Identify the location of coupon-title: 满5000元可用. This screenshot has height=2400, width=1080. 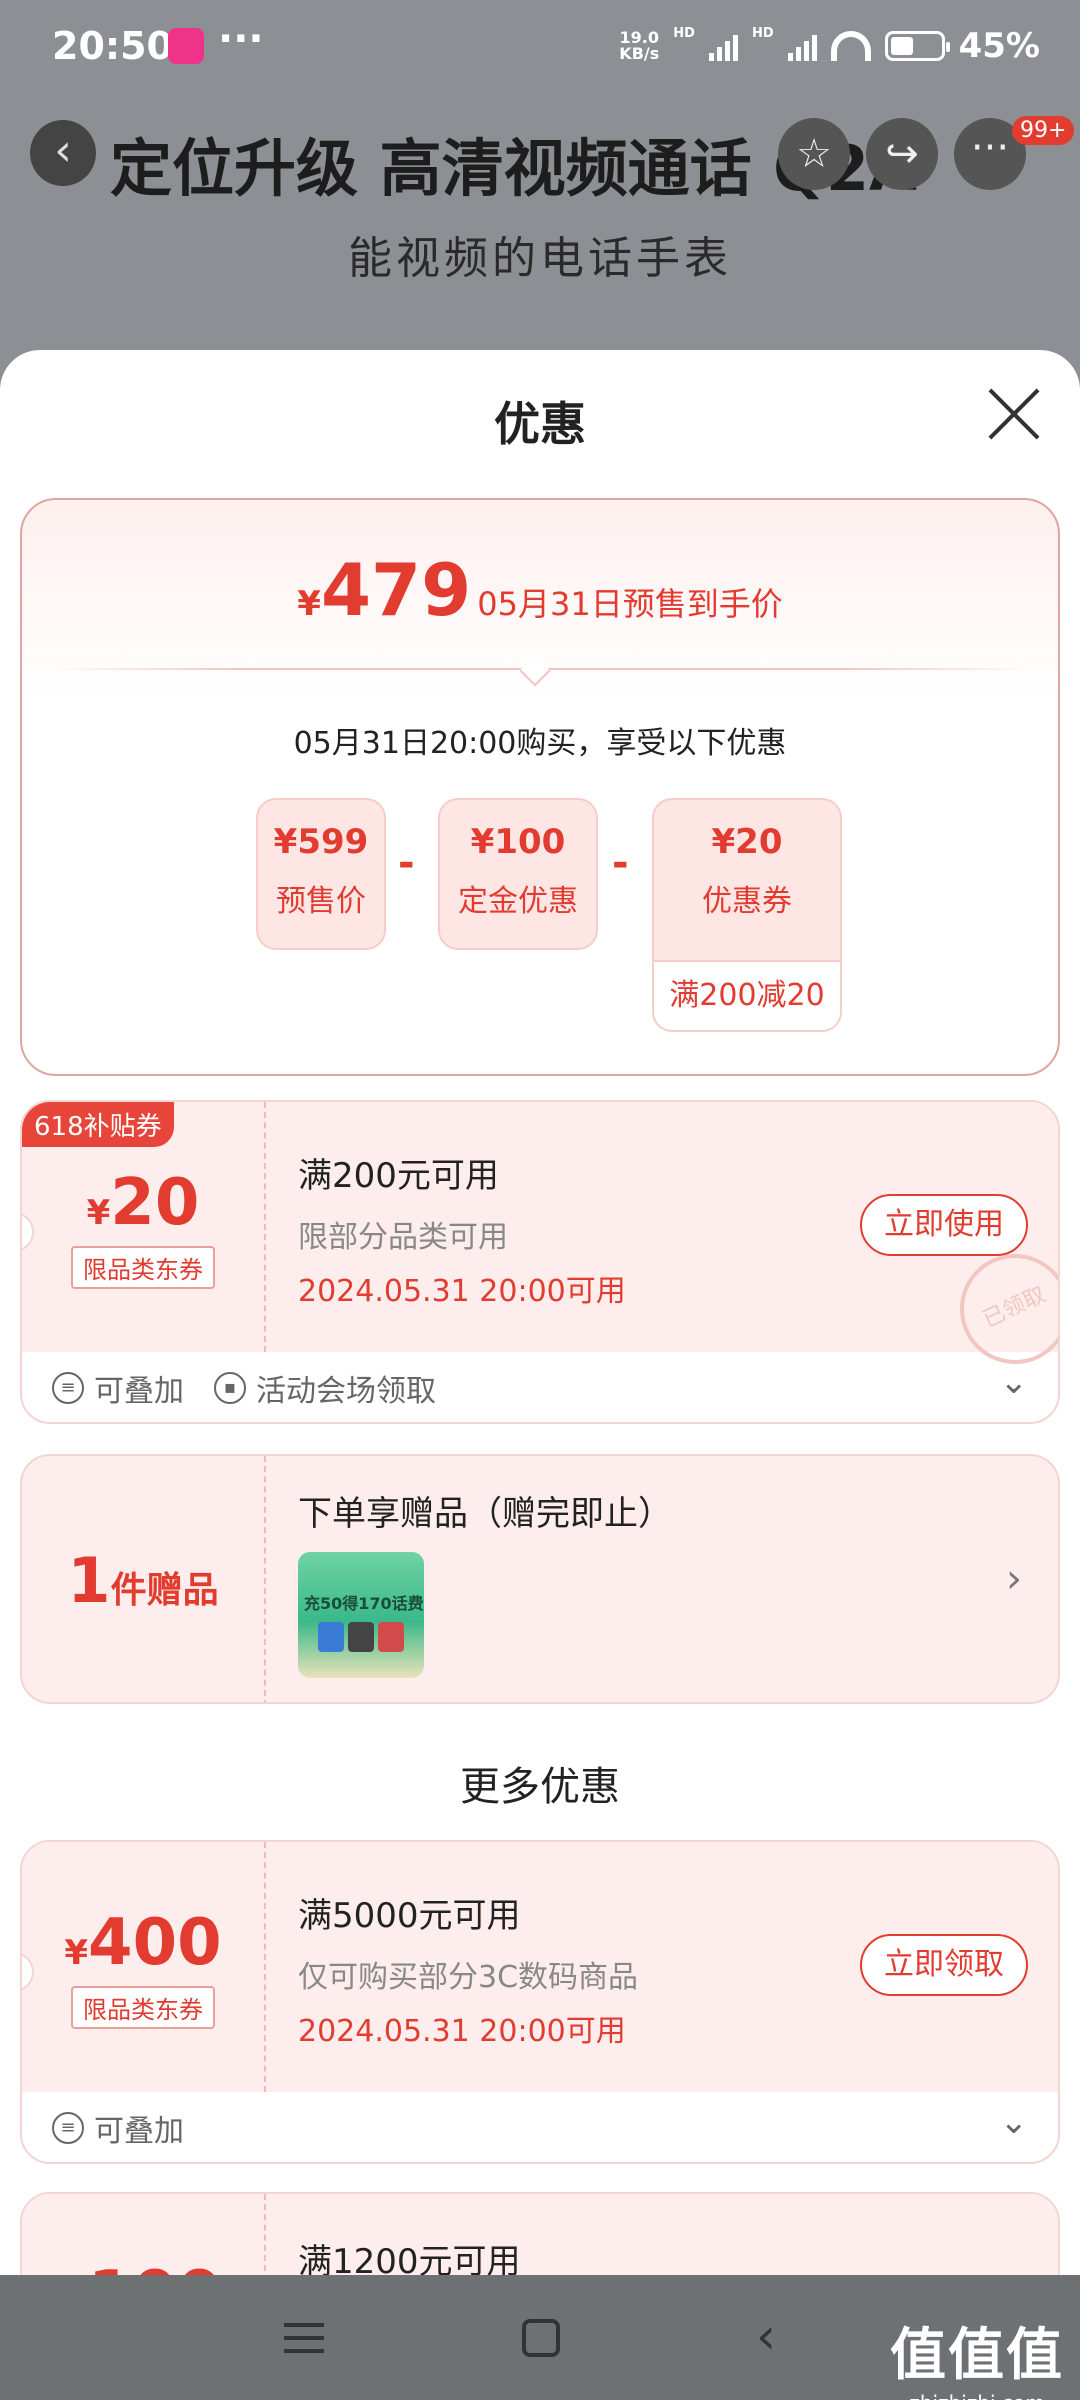
(409, 1916).